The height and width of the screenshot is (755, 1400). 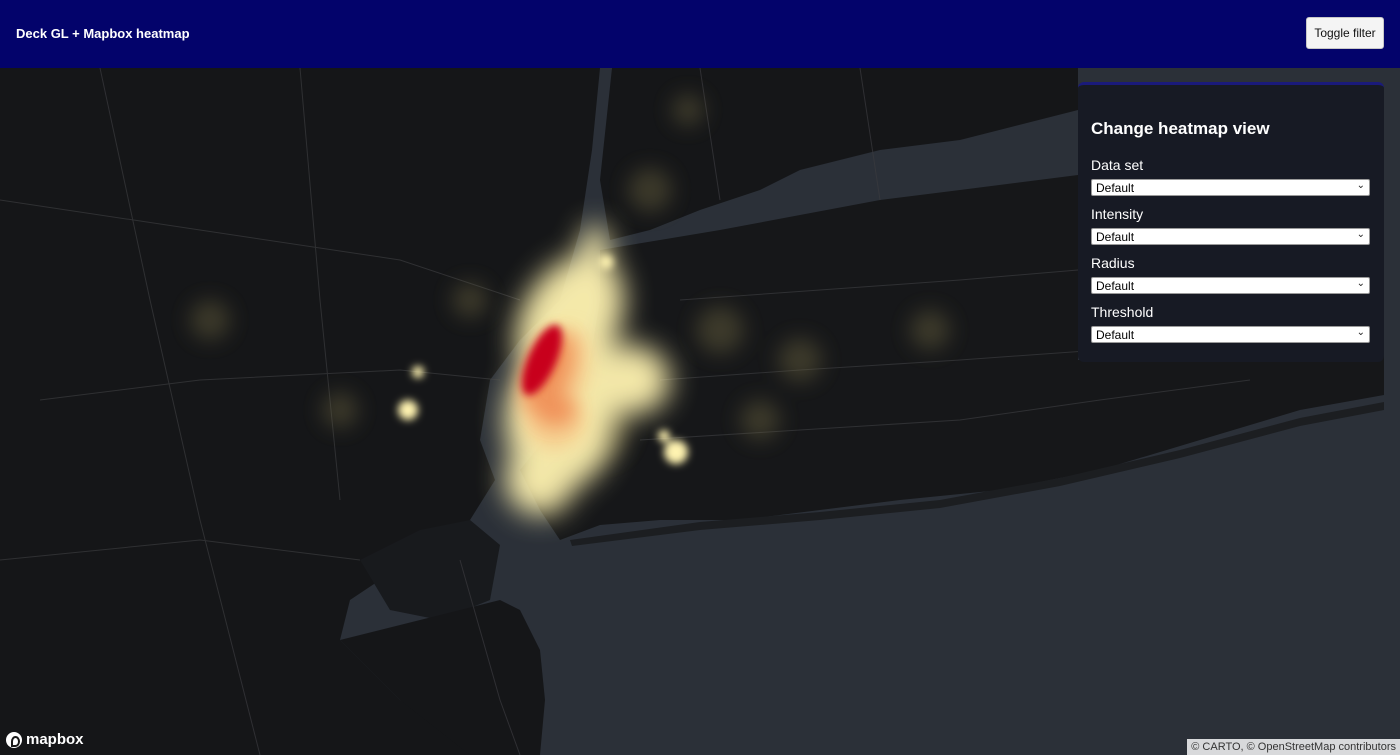 What do you see at coordinates (1115, 286) in the screenshot?
I see `radius-select-value: Default` at bounding box center [1115, 286].